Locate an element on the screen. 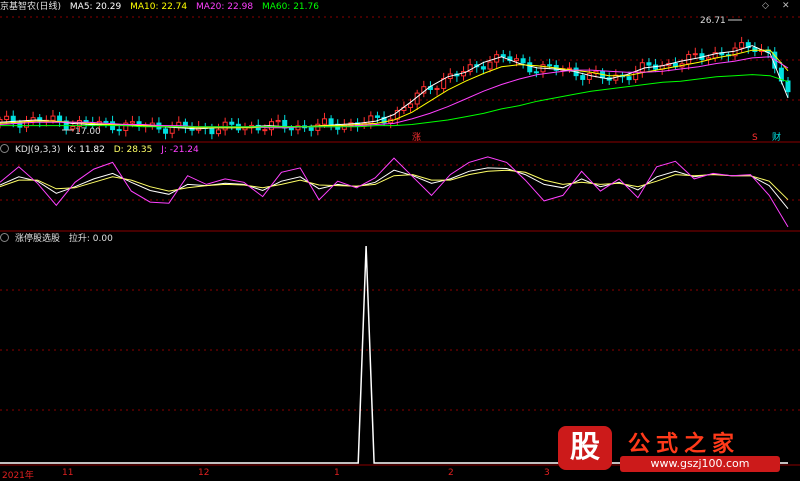  high-label: 26.71 is located at coordinates (713, 21).